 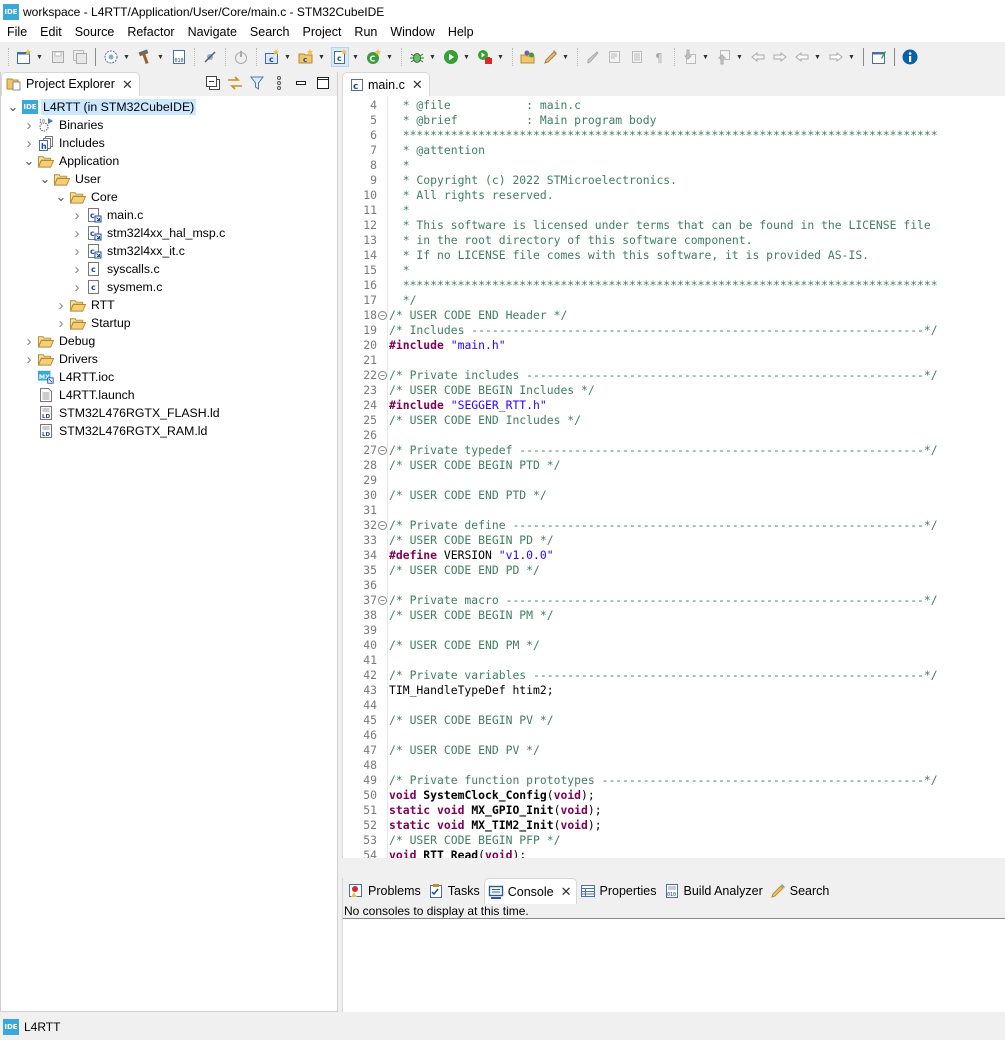 What do you see at coordinates (674, 360) in the screenshot?
I see `code-line: 21` at bounding box center [674, 360].